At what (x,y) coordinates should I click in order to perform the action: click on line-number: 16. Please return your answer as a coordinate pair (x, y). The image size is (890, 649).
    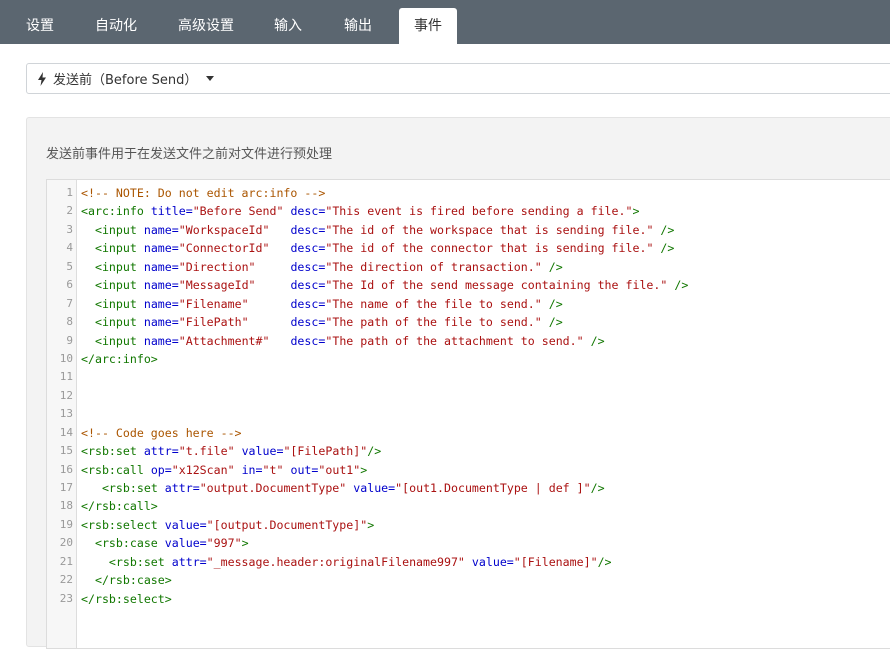
    Looking at the image, I should click on (66, 469).